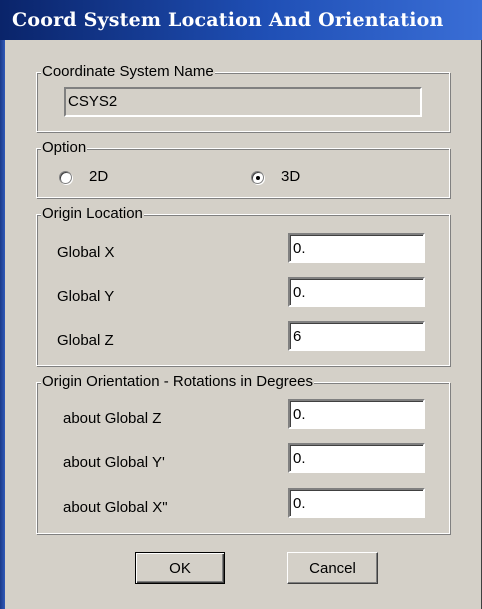 Image resolution: width=482 pixels, height=609 pixels. I want to click on option-group: Option 2D 3D, so click(243, 168).